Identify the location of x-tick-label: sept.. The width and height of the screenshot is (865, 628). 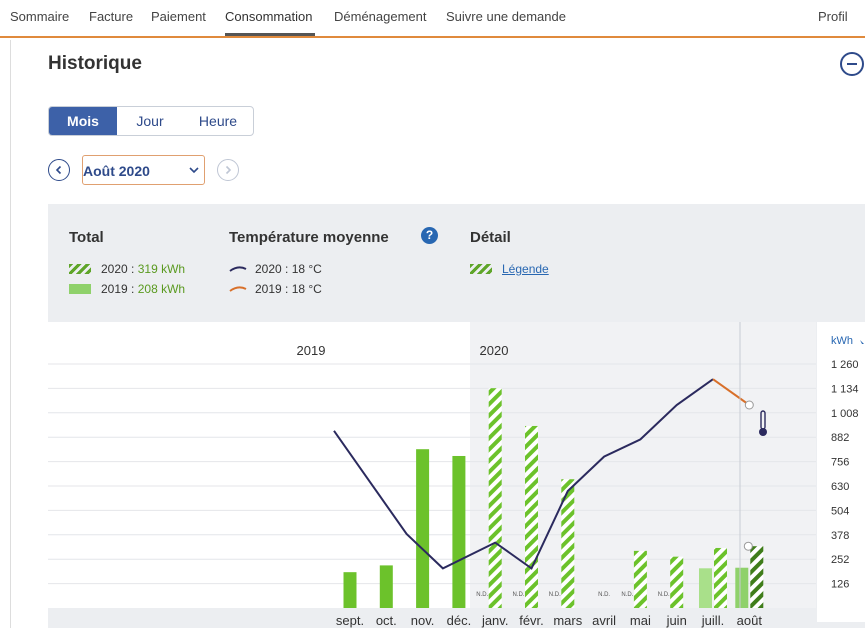
(350, 620).